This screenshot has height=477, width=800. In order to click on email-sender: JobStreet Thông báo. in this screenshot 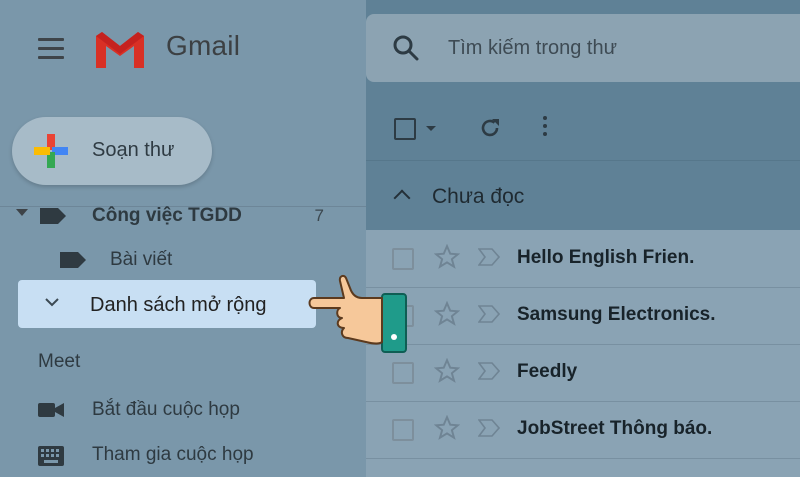, I will do `click(615, 428)`.